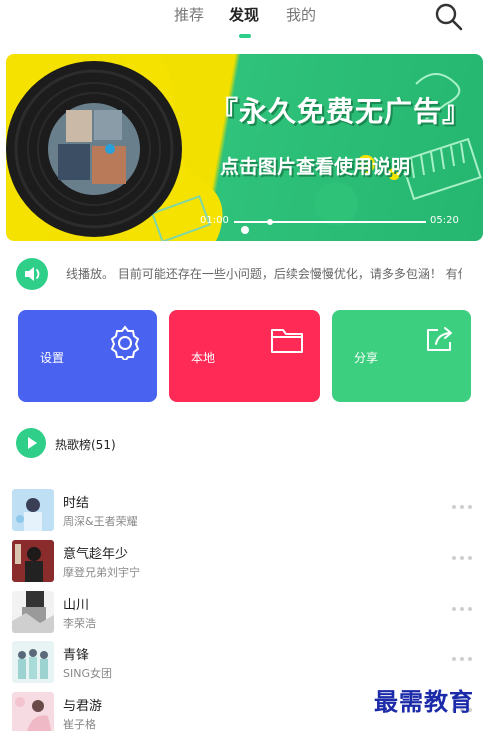 This screenshot has width=495, height=731. What do you see at coordinates (424, 701) in the screenshot?
I see `watermark: 最需教育` at bounding box center [424, 701].